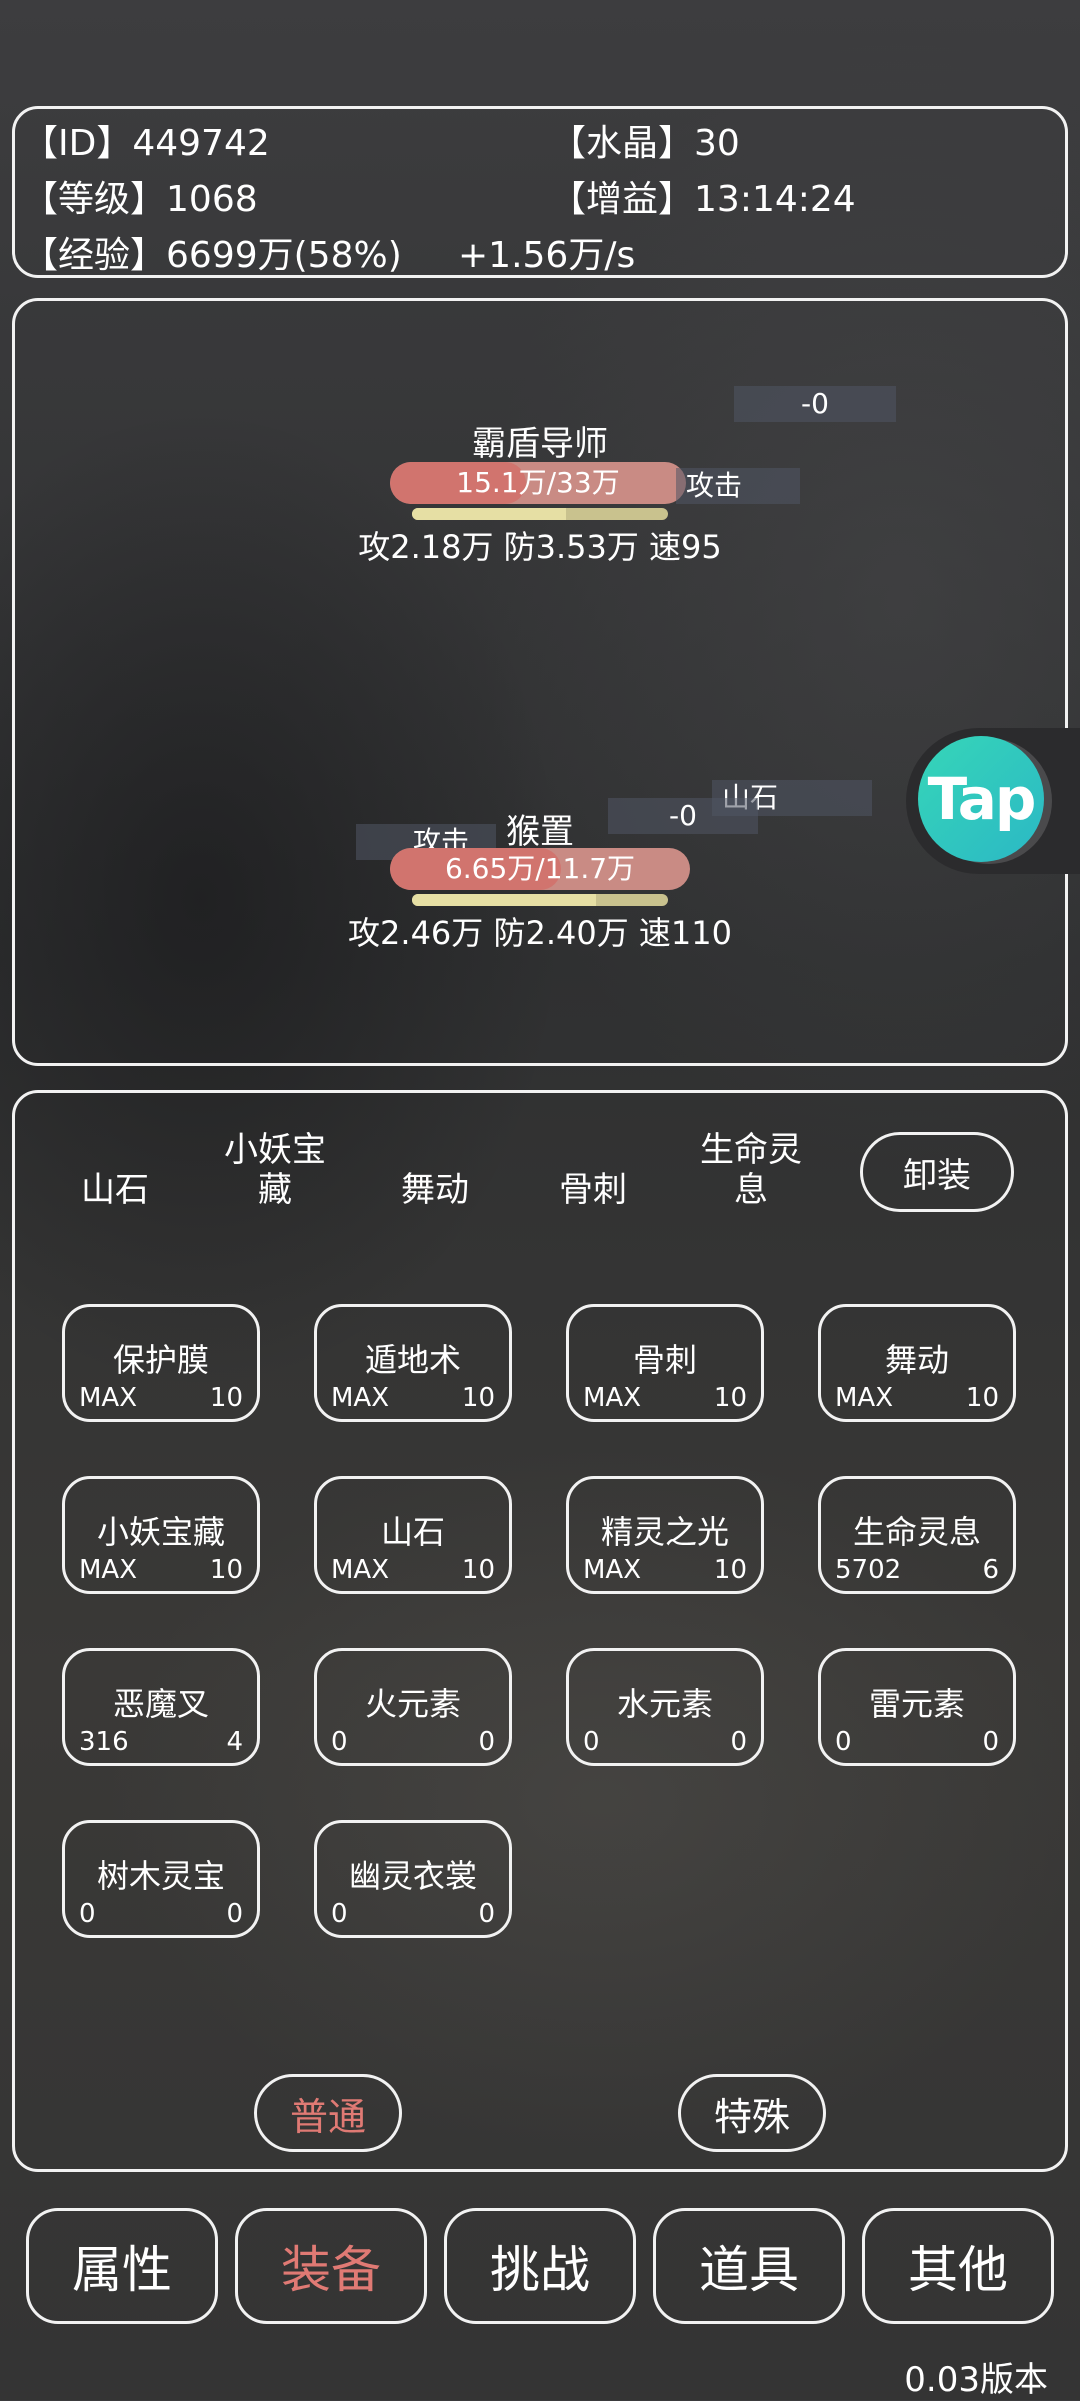 This screenshot has height=2401, width=1080. What do you see at coordinates (212, 199) in the screenshot?
I see `level-value: 1068` at bounding box center [212, 199].